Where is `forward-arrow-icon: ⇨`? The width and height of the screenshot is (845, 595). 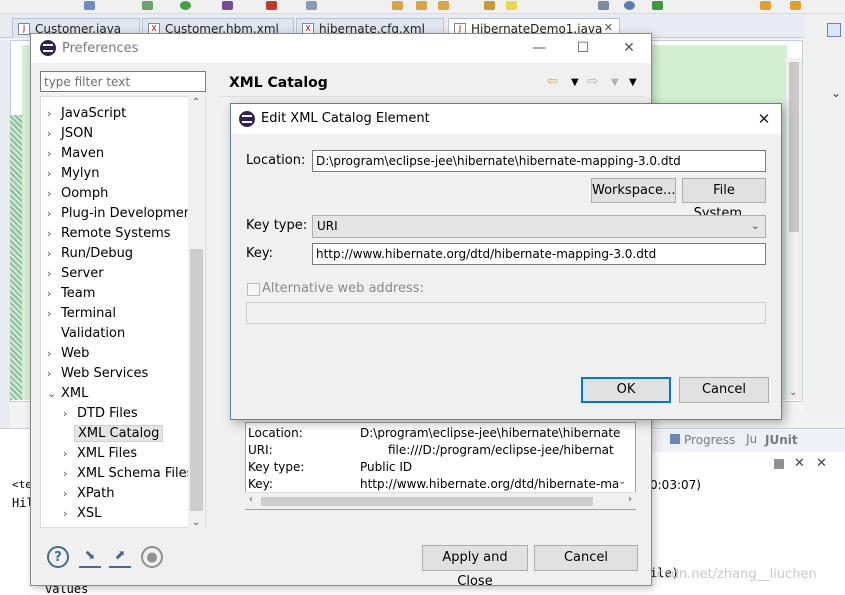 forward-arrow-icon: ⇨ is located at coordinates (592, 81).